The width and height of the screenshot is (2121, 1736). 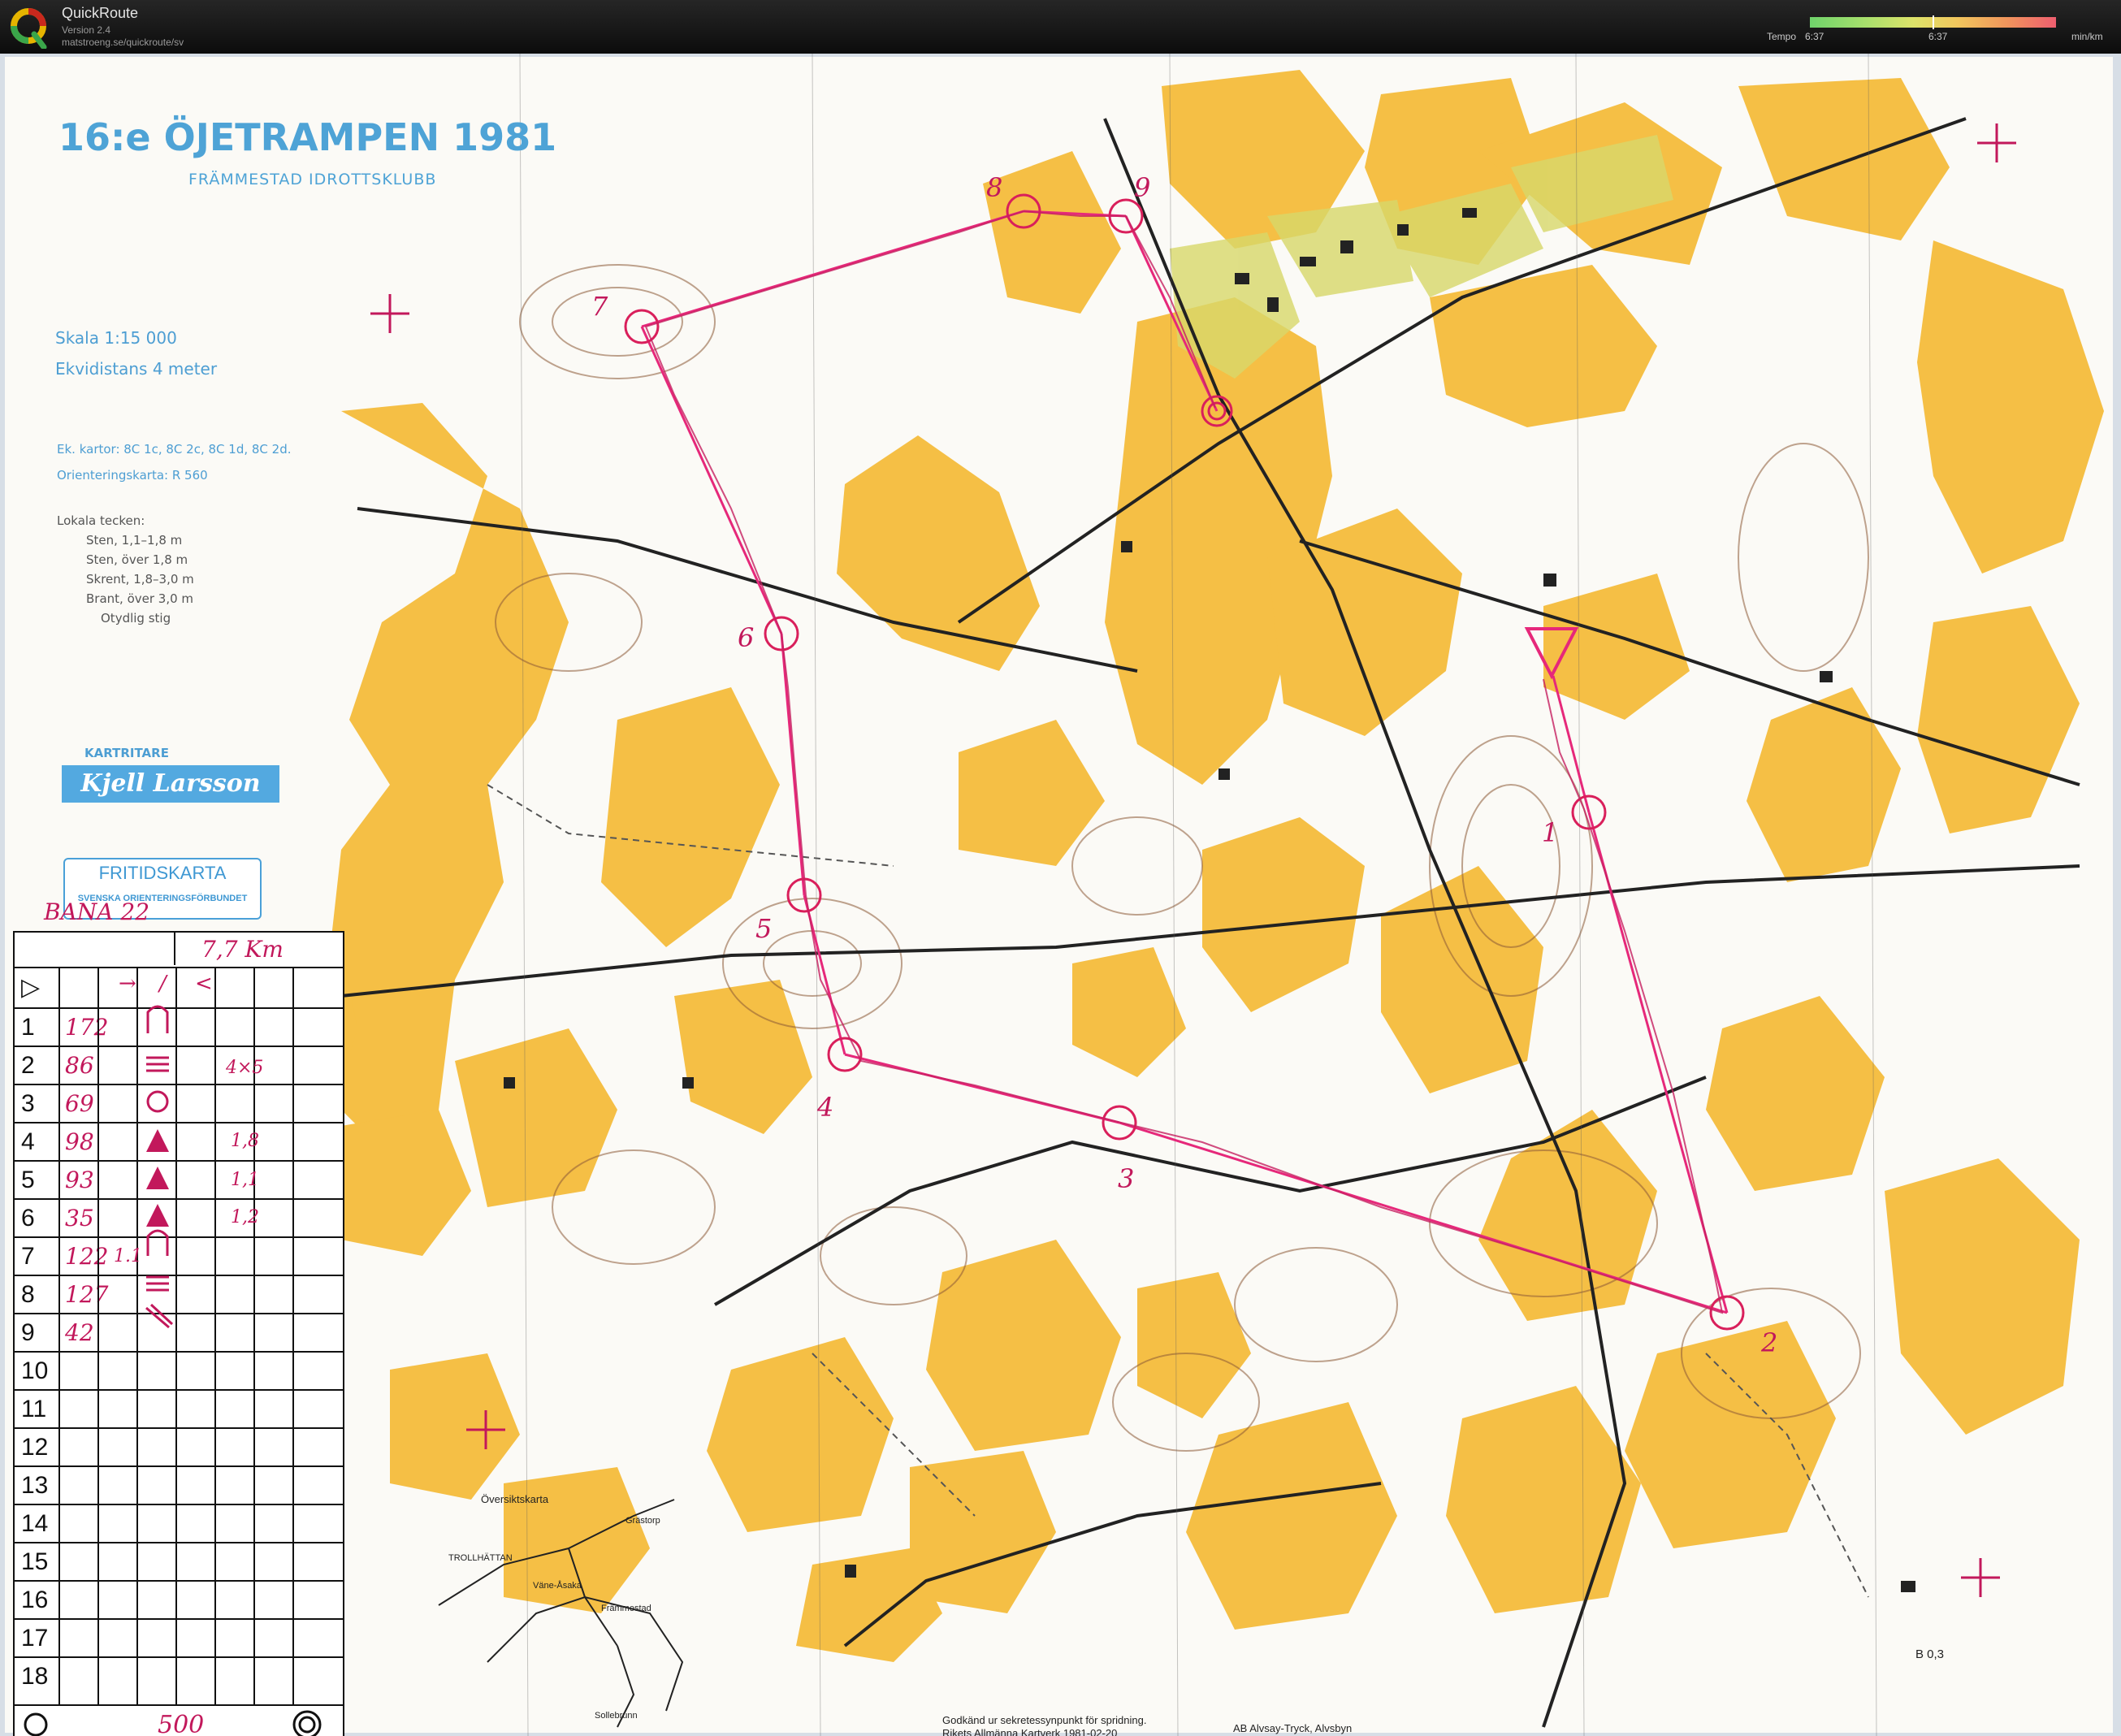 What do you see at coordinates (170, 784) in the screenshot?
I see `kartritare-name: Kjell Larsson` at bounding box center [170, 784].